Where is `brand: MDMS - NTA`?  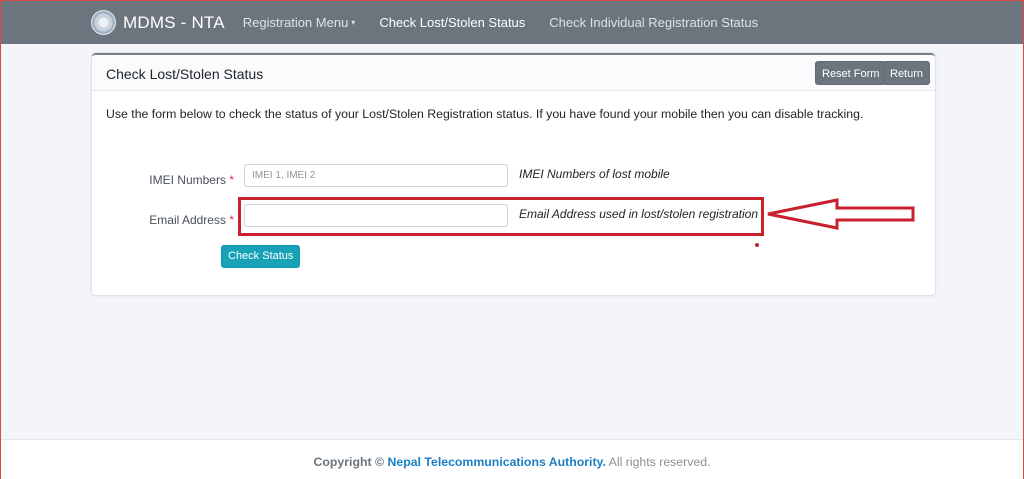
brand: MDMS - NTA is located at coordinates (158, 22).